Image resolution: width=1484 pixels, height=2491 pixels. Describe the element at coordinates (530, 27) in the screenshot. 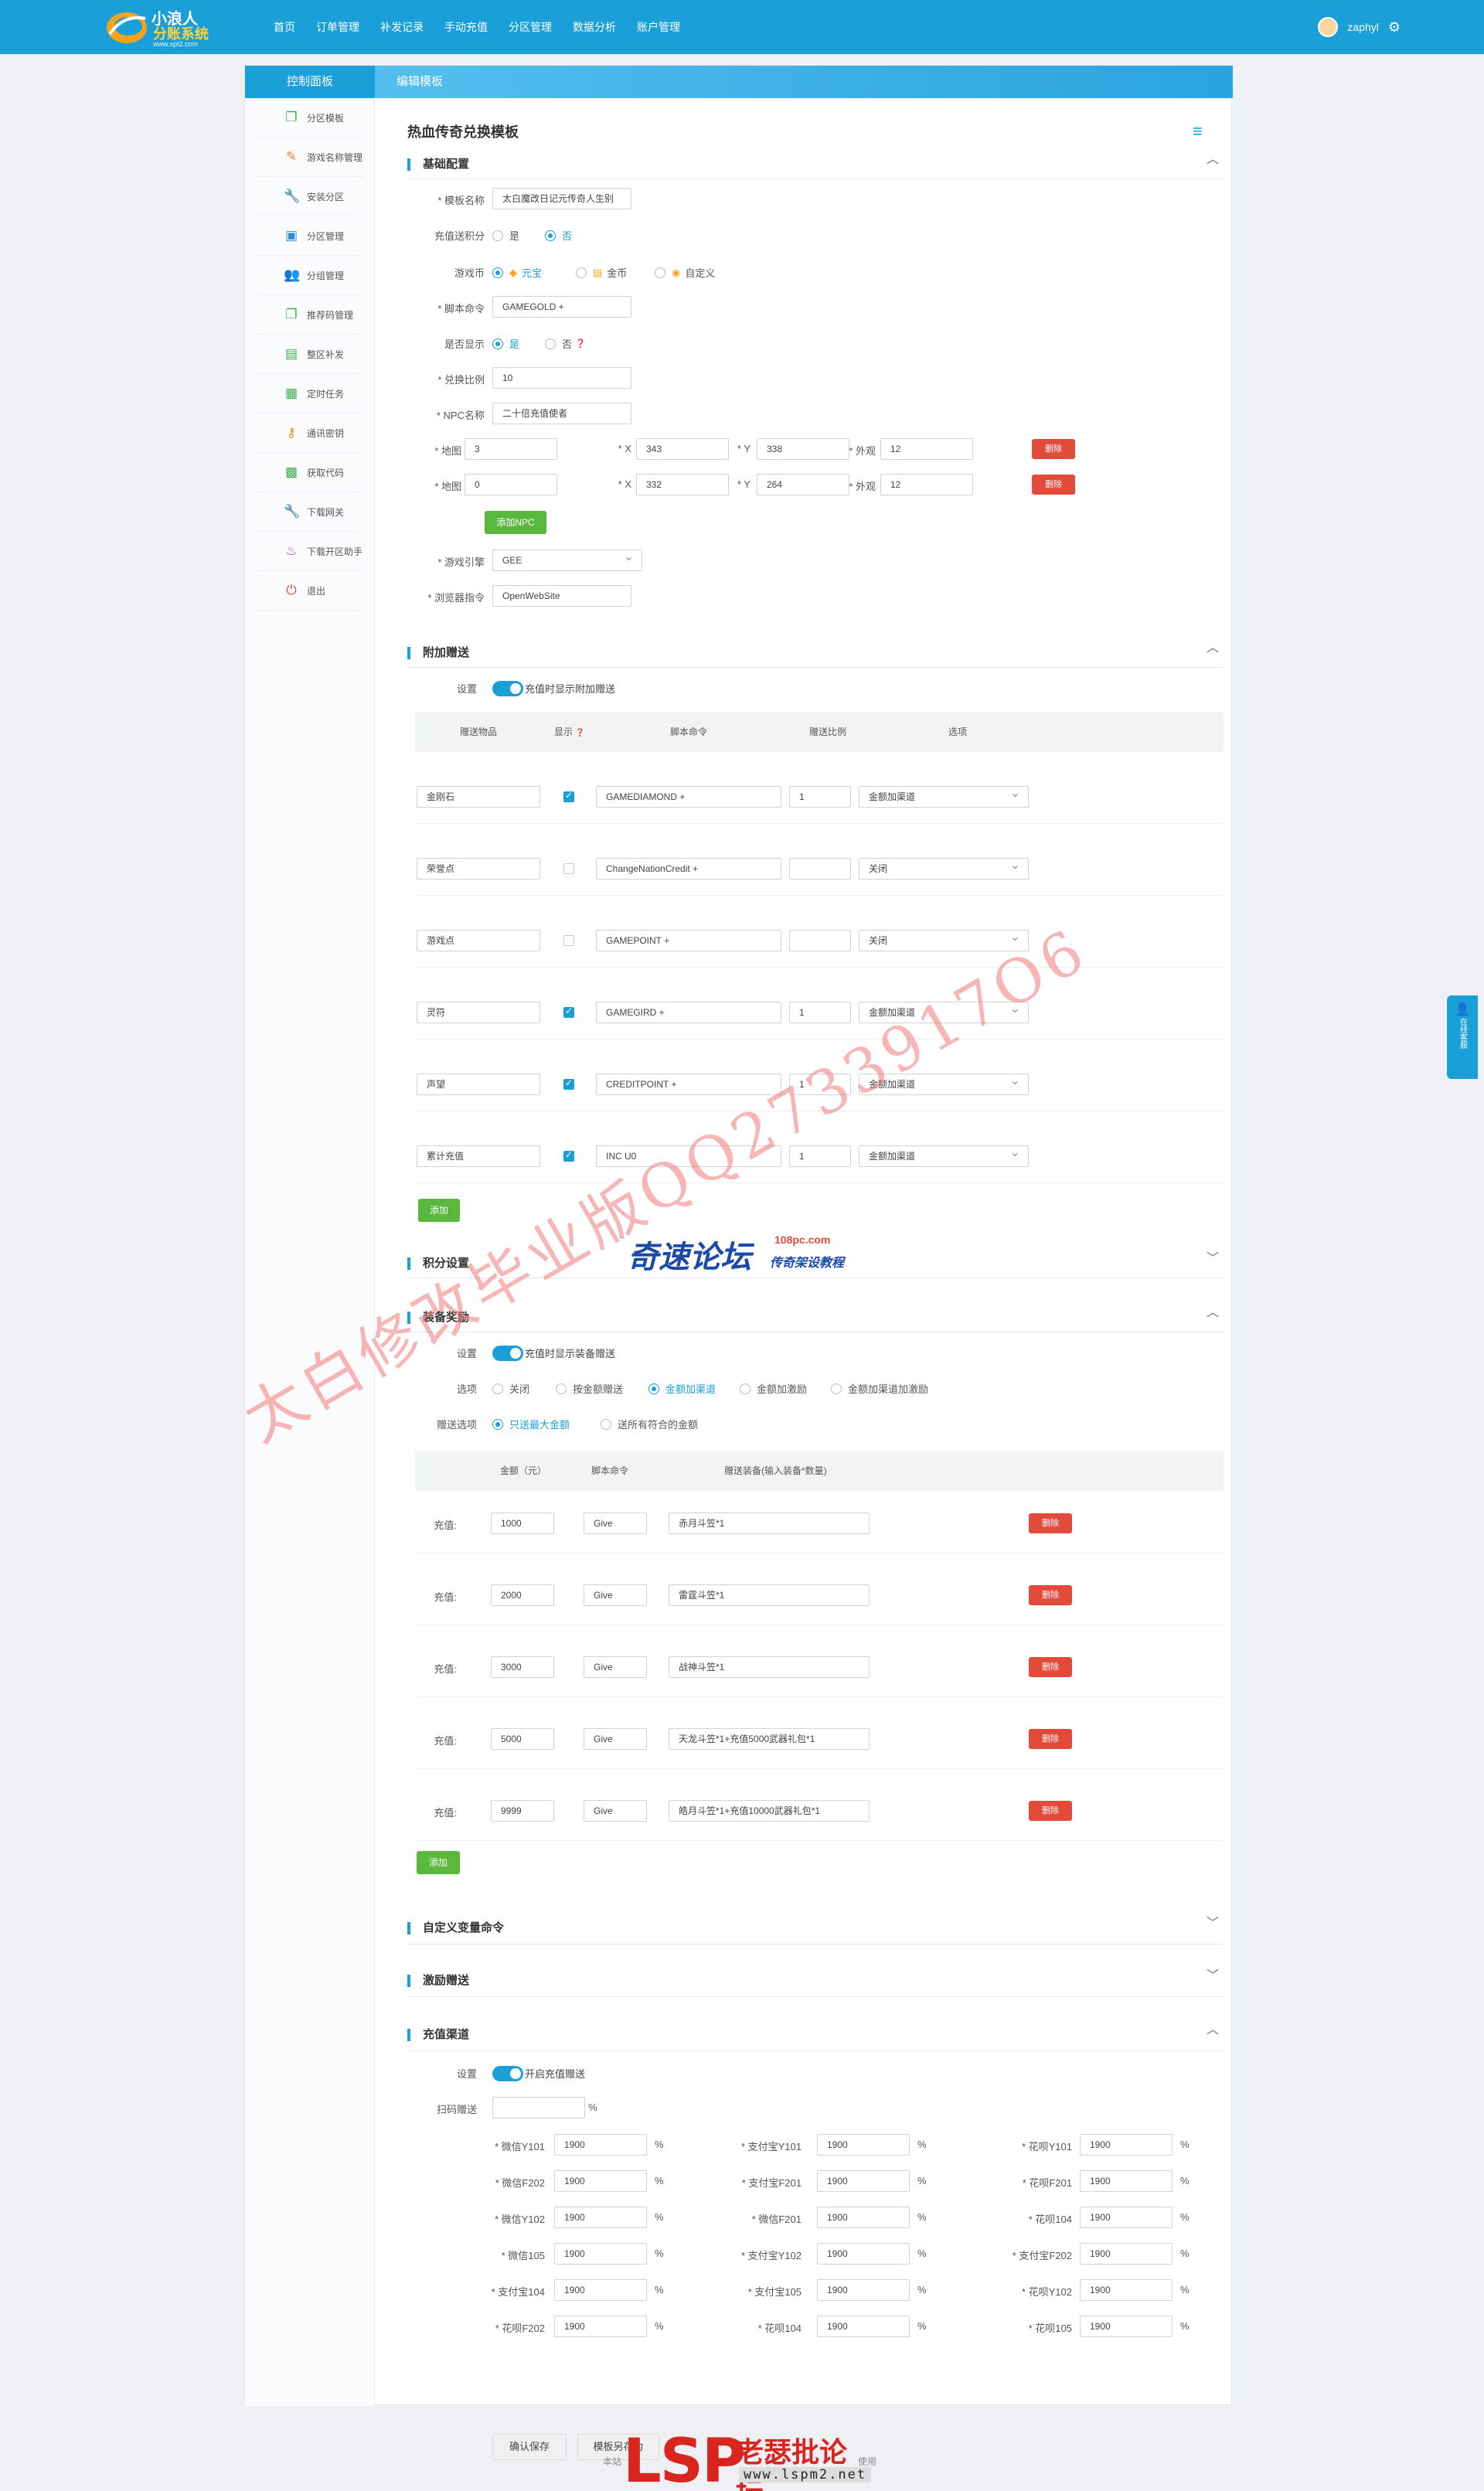

I see `nav-zone: 分区管理` at that location.